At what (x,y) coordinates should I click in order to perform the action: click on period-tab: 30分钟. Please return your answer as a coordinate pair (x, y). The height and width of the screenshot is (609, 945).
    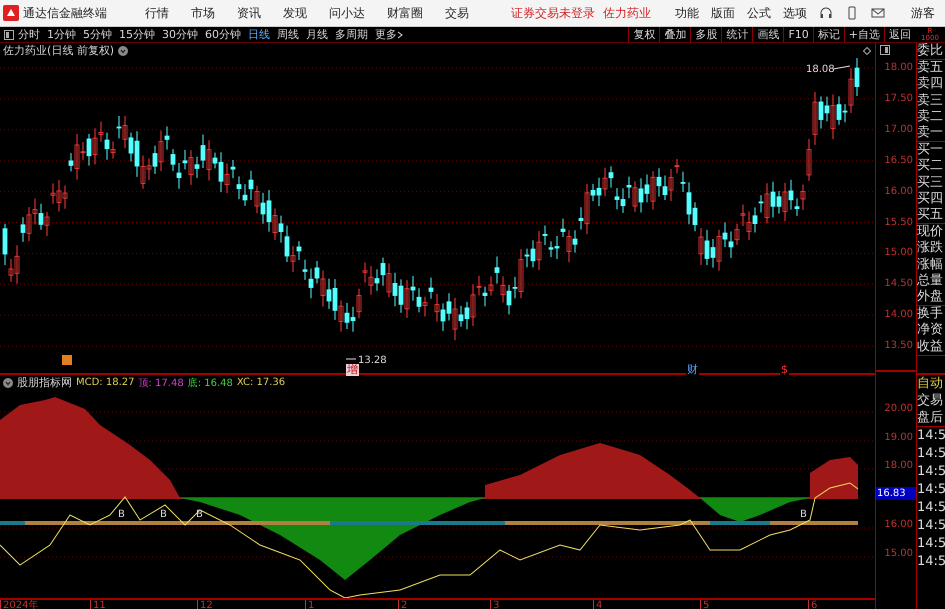
    Looking at the image, I should click on (180, 34).